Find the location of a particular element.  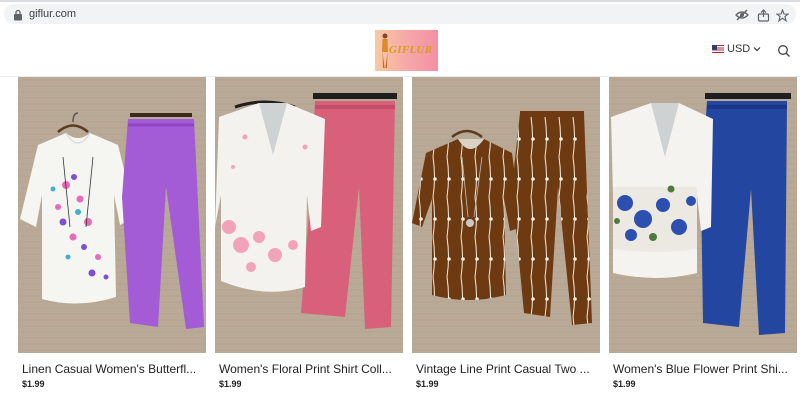

star-icon is located at coordinates (782, 15).